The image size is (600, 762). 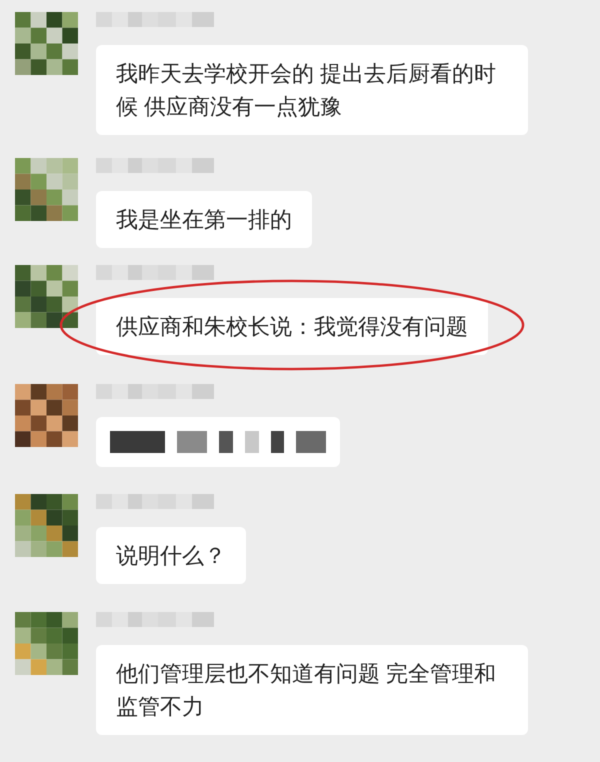 What do you see at coordinates (312, 690) in the screenshot?
I see `message-bubble: 他们管理层也不知道有问题 完全管理和监管不力` at bounding box center [312, 690].